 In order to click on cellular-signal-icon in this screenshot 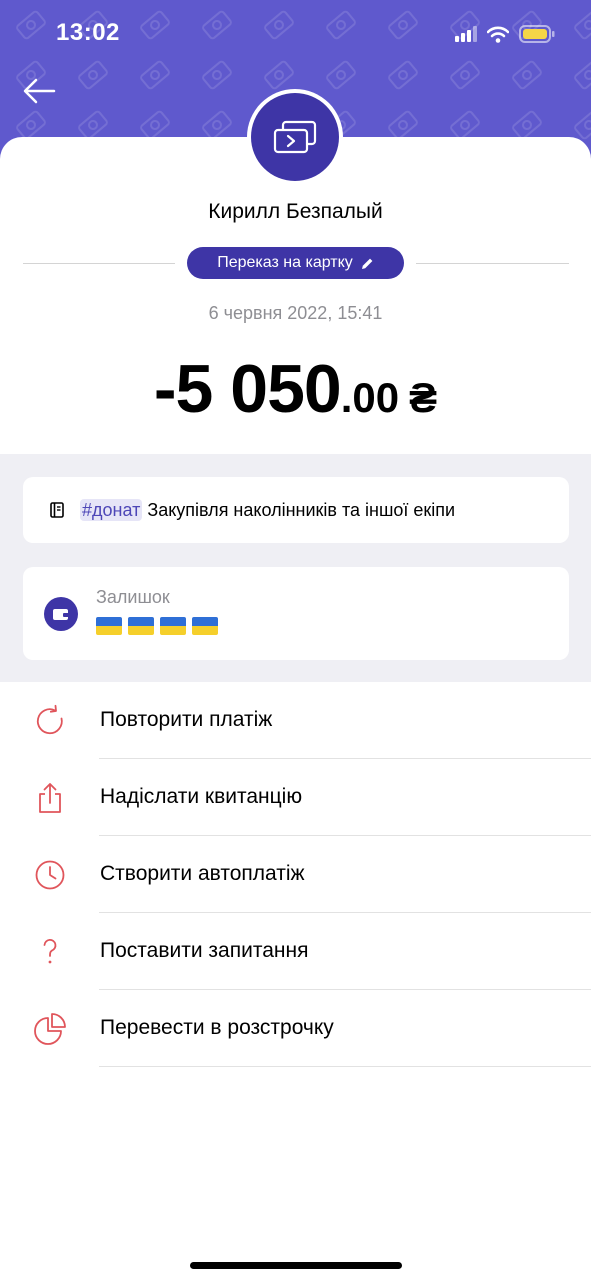, I will do `click(466, 34)`.